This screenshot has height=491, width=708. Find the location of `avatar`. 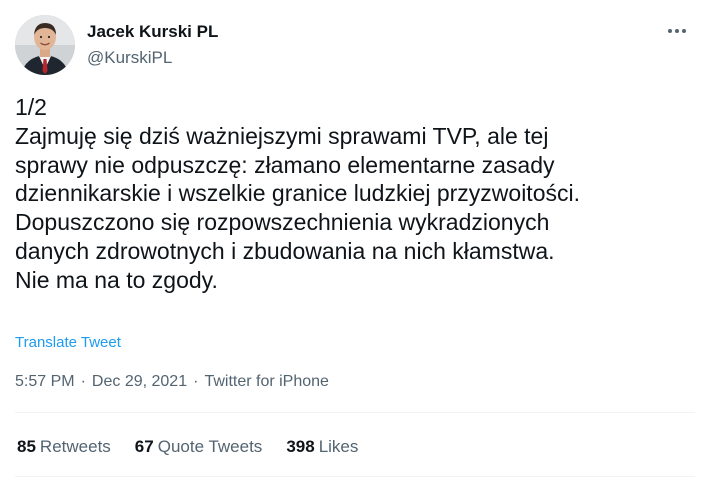

avatar is located at coordinates (45, 45).